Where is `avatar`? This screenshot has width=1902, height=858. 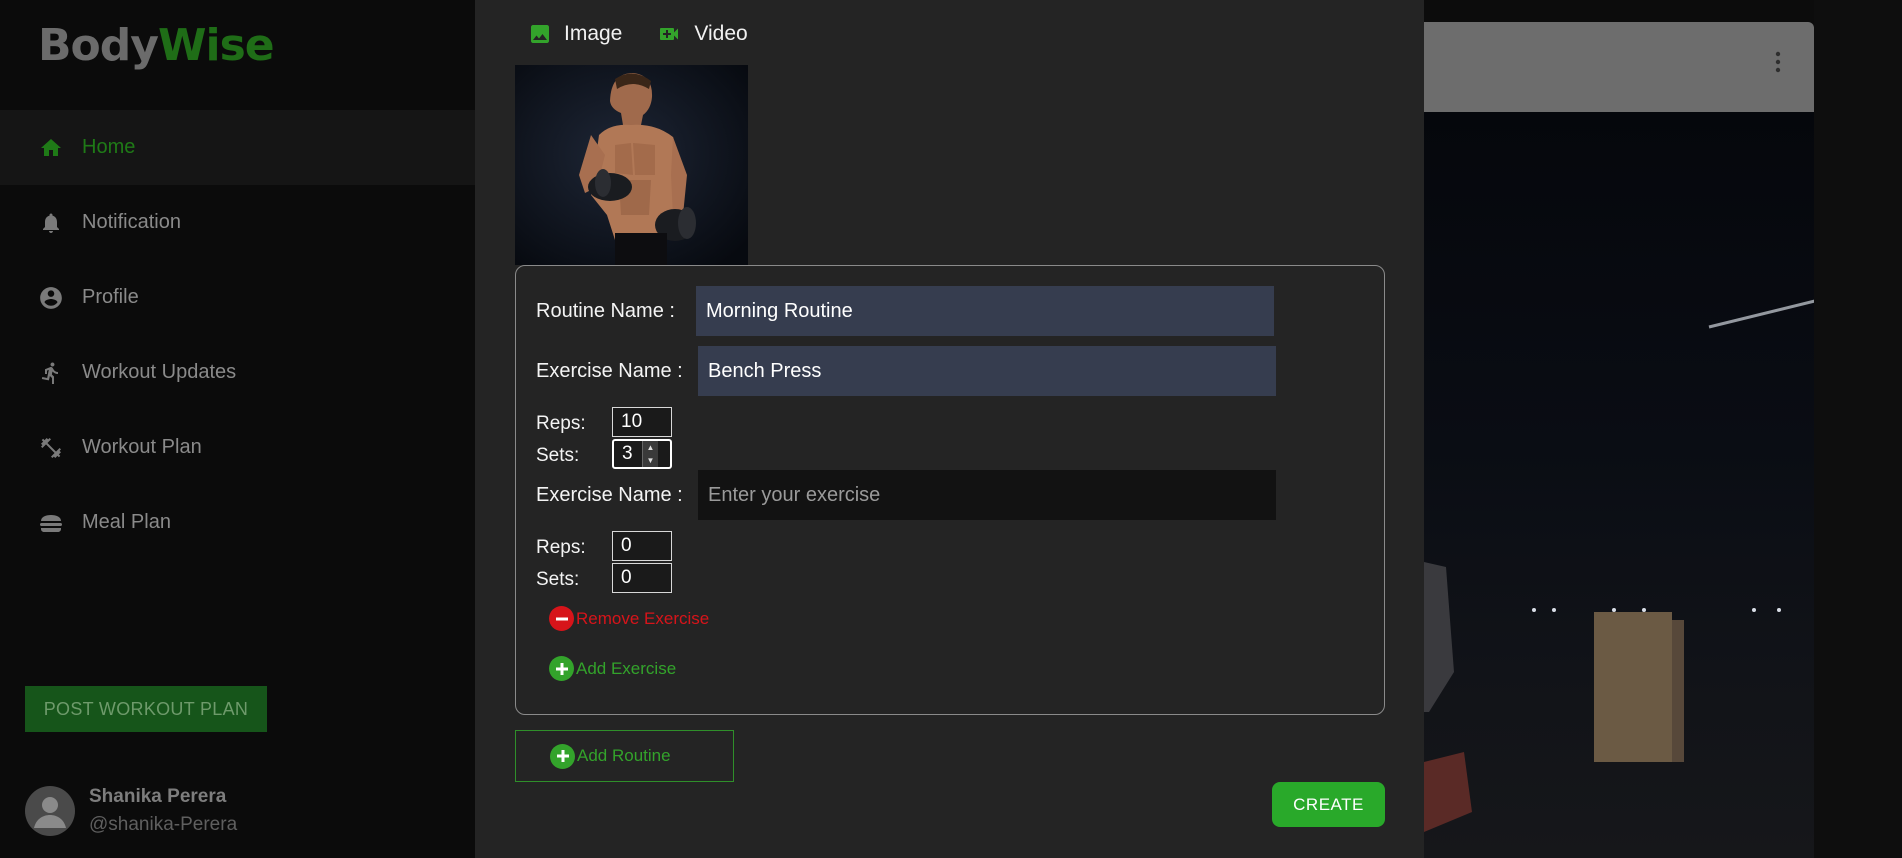
avatar is located at coordinates (50, 811).